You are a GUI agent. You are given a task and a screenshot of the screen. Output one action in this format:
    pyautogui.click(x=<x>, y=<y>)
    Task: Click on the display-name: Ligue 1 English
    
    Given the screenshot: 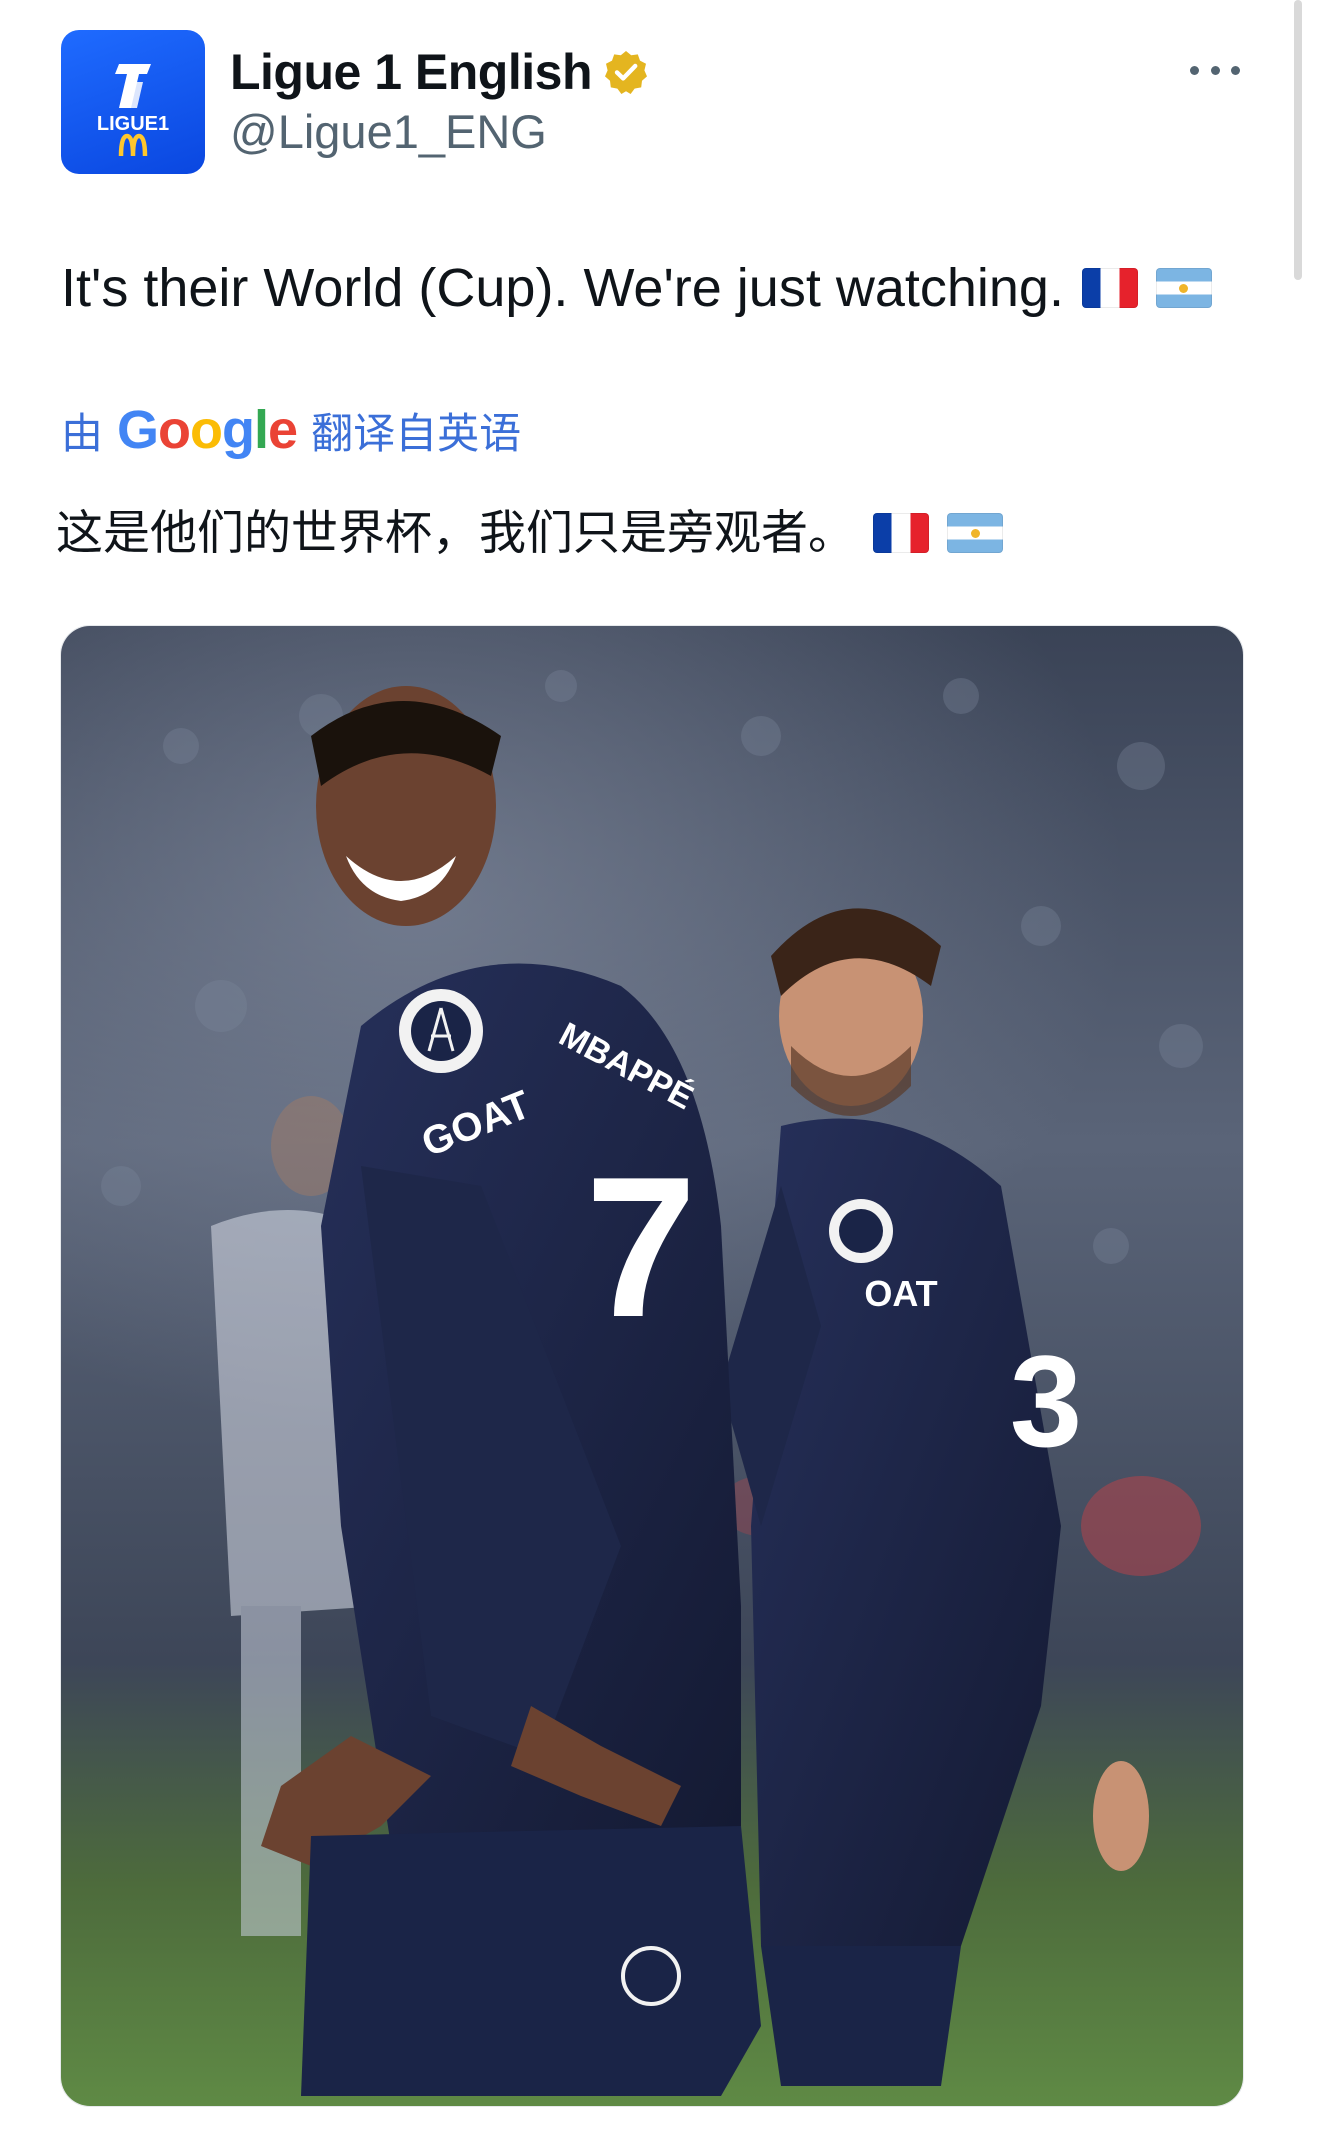 What is the action you would take?
    pyautogui.click(x=411, y=72)
    